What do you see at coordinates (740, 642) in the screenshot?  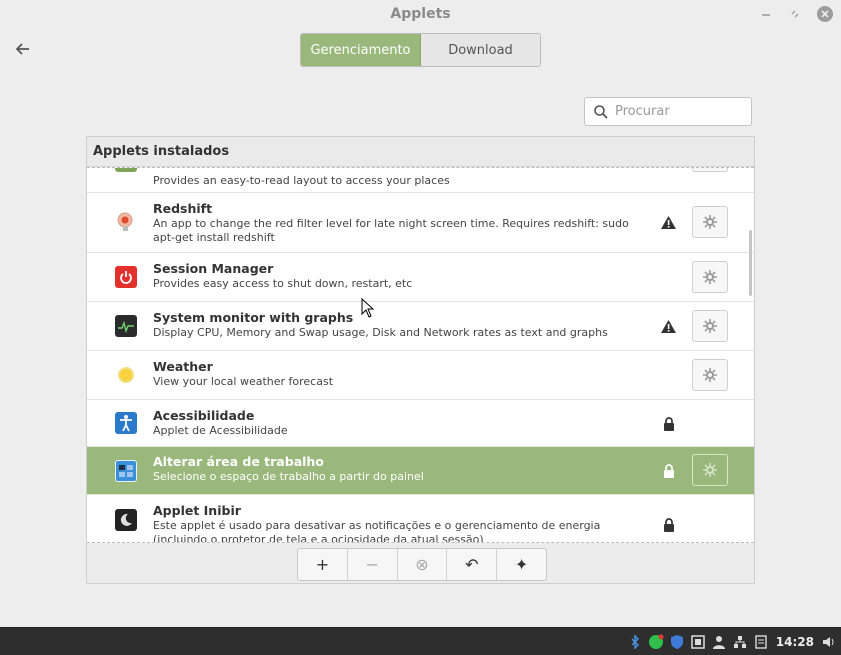 I see `network-icon` at bounding box center [740, 642].